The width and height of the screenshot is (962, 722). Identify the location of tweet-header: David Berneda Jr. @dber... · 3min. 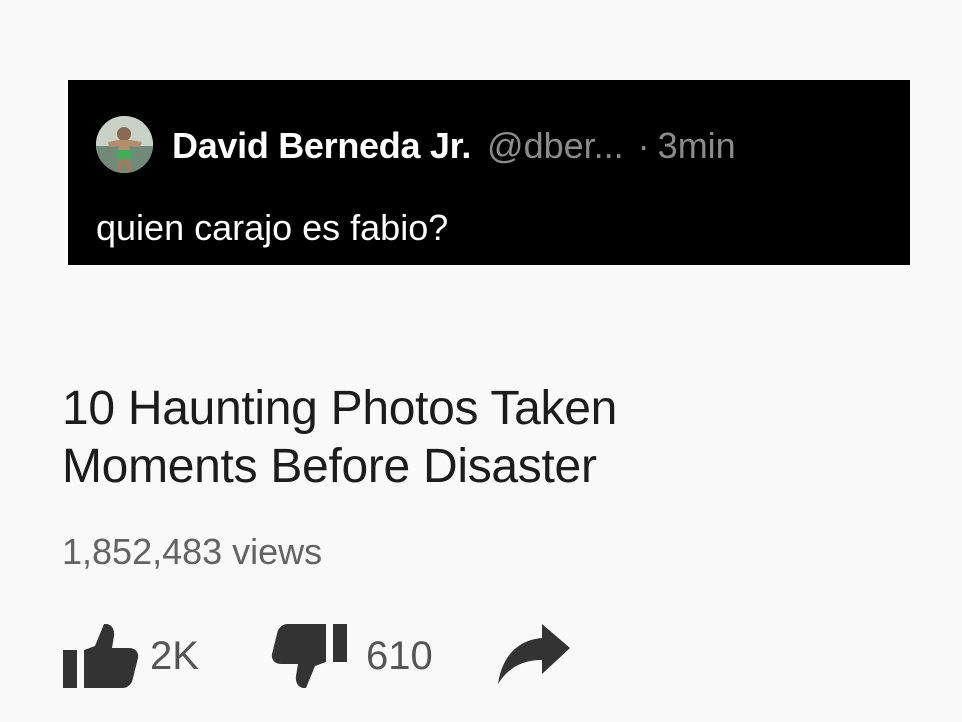
(454, 146).